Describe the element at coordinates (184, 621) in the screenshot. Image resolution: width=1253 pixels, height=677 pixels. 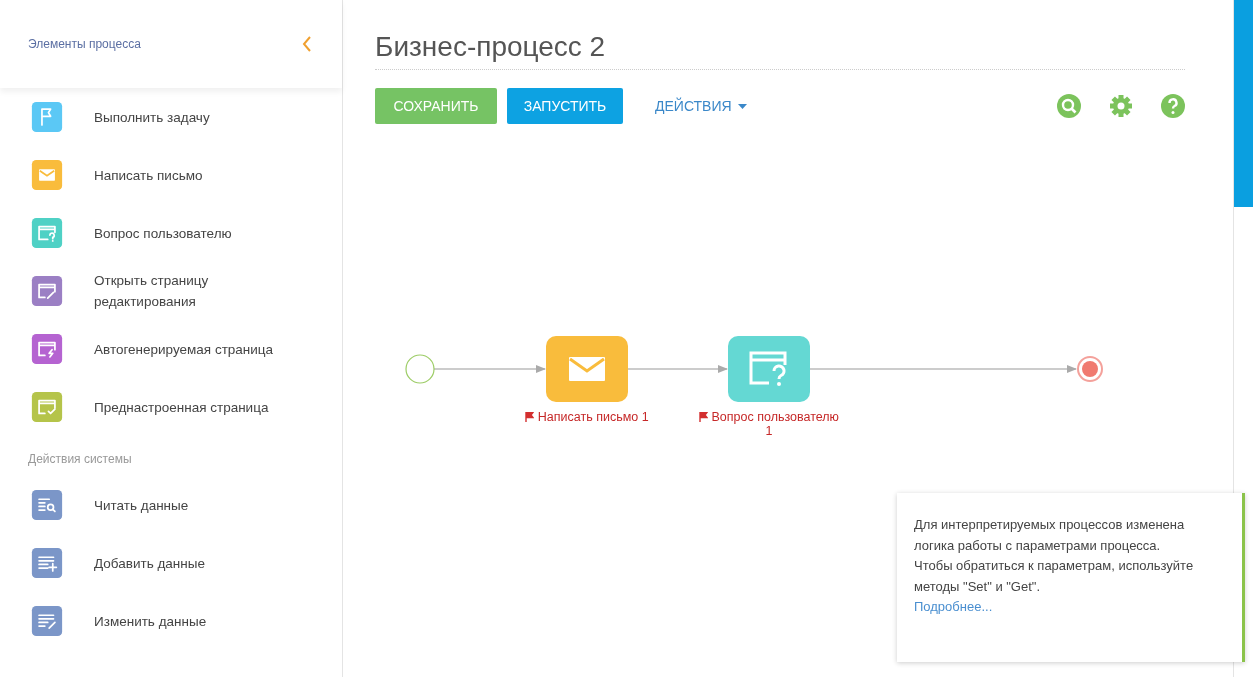
I see `palette-item-label: Изменить данные` at that location.